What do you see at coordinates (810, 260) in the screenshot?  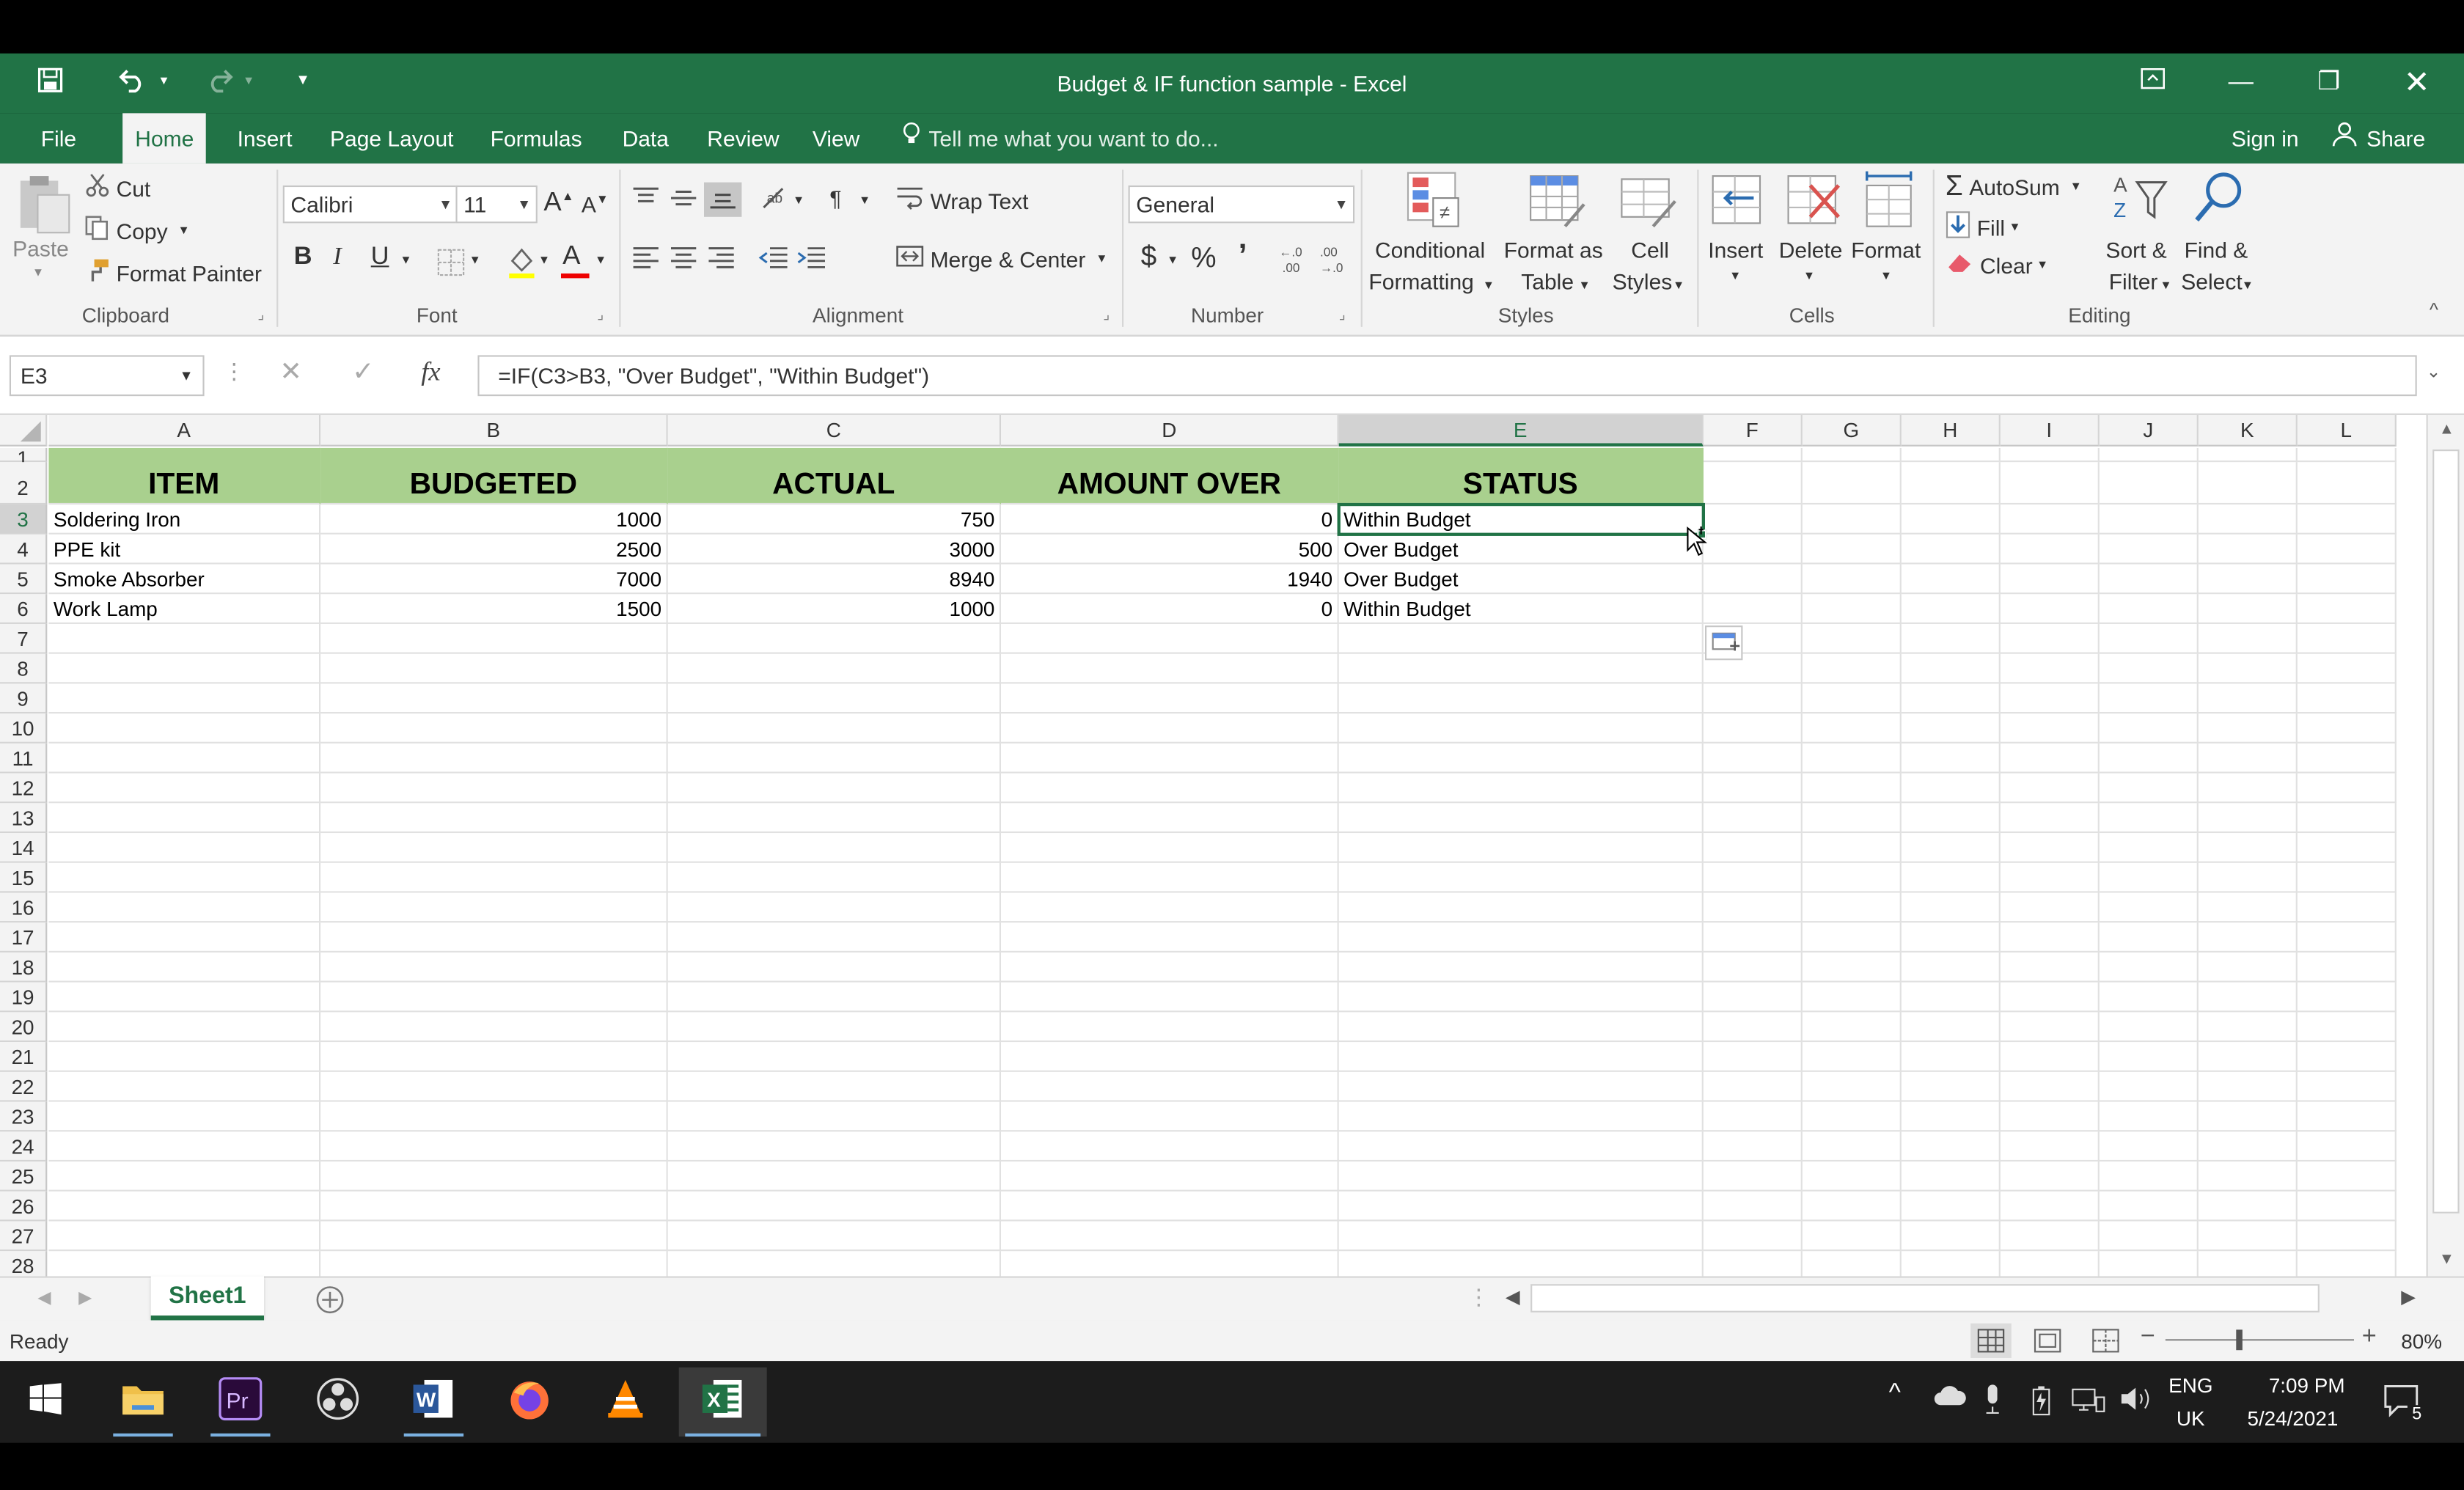 I see `increase-indent-icon` at bounding box center [810, 260].